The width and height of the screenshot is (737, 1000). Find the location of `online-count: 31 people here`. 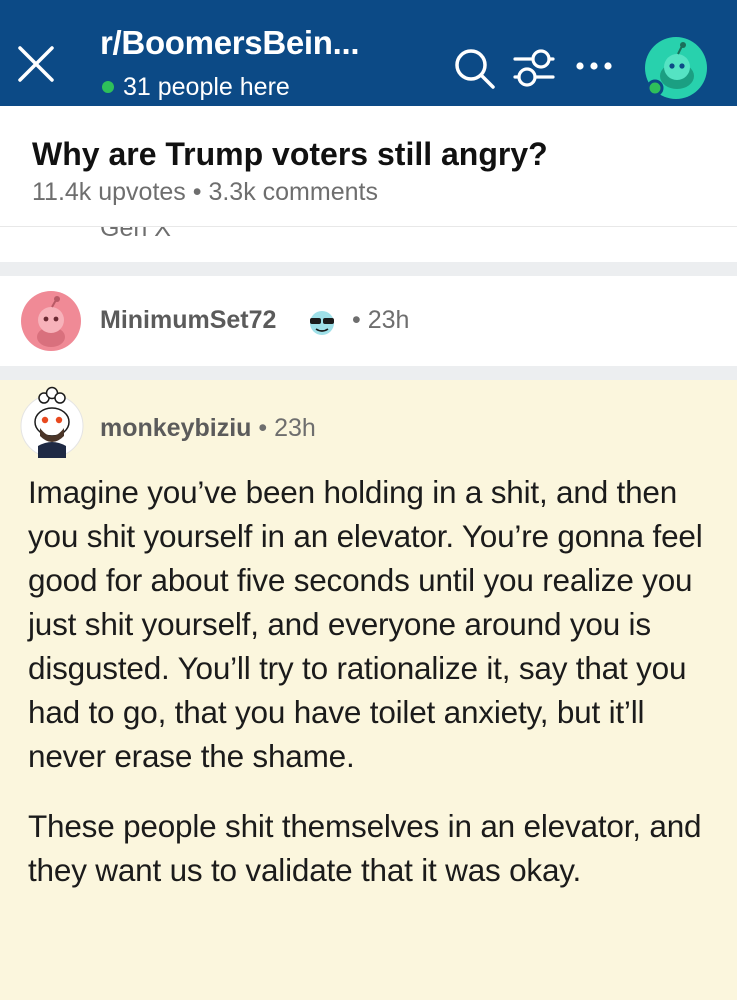

online-count: 31 people here is located at coordinates (206, 86).